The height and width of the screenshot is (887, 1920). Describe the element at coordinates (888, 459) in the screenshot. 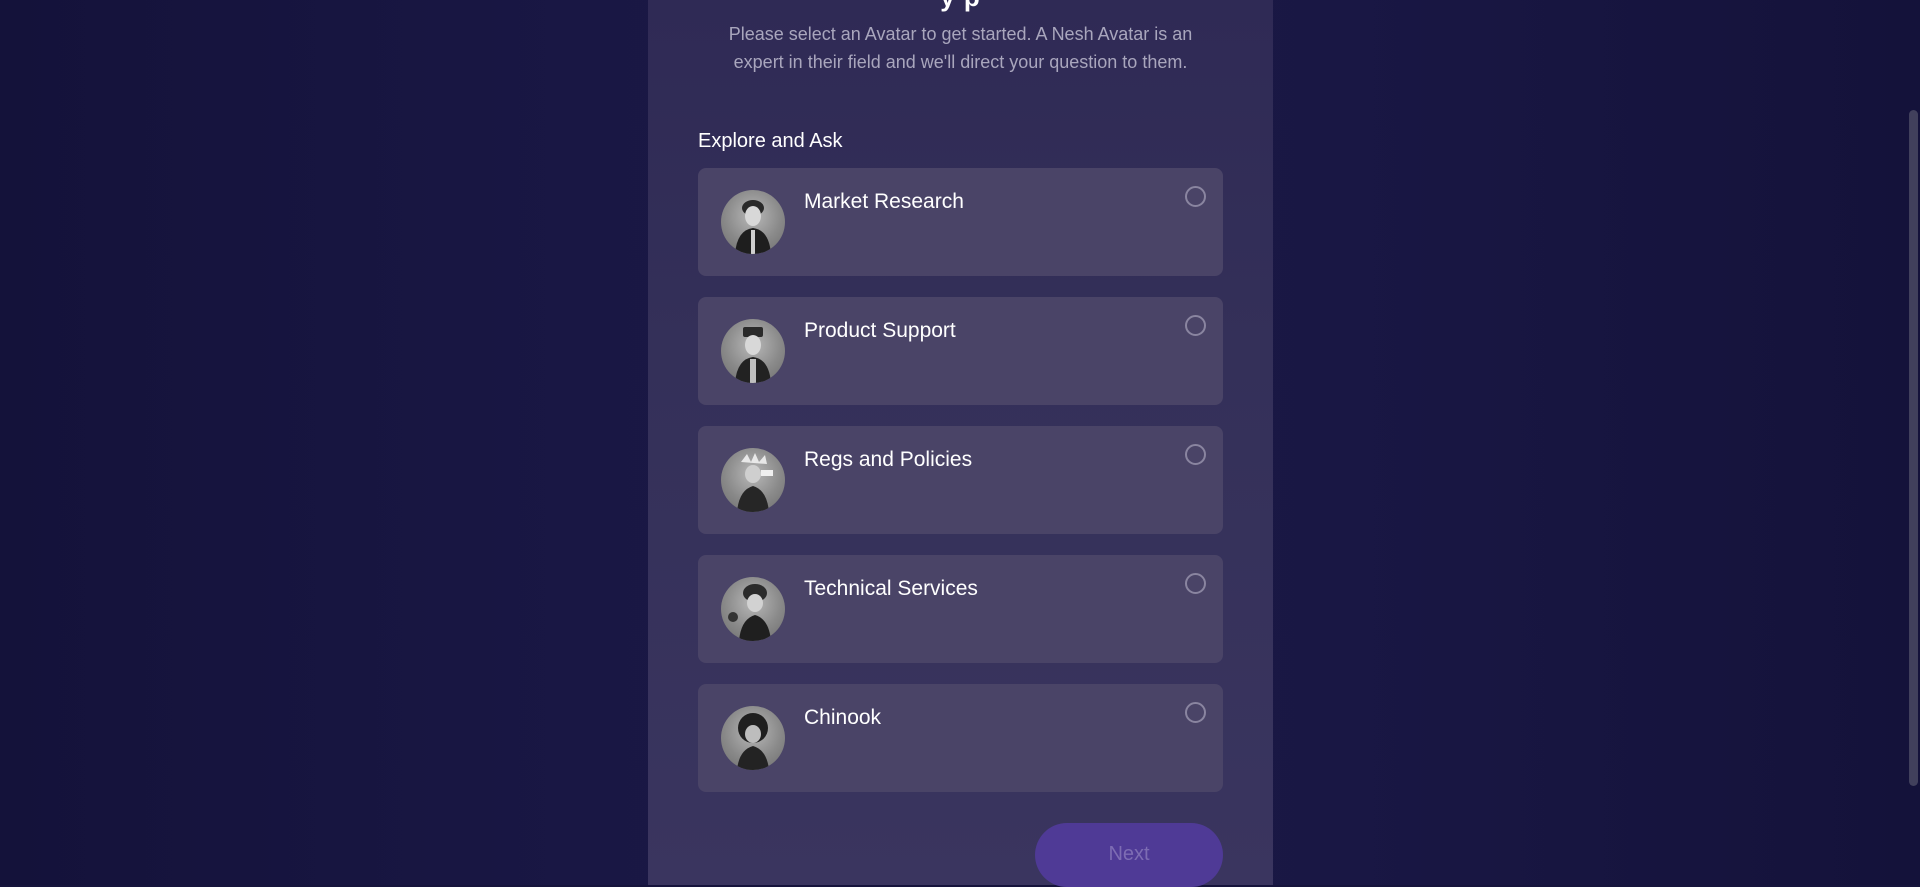

I see `avatar-option-label: Regs and Policies` at that location.